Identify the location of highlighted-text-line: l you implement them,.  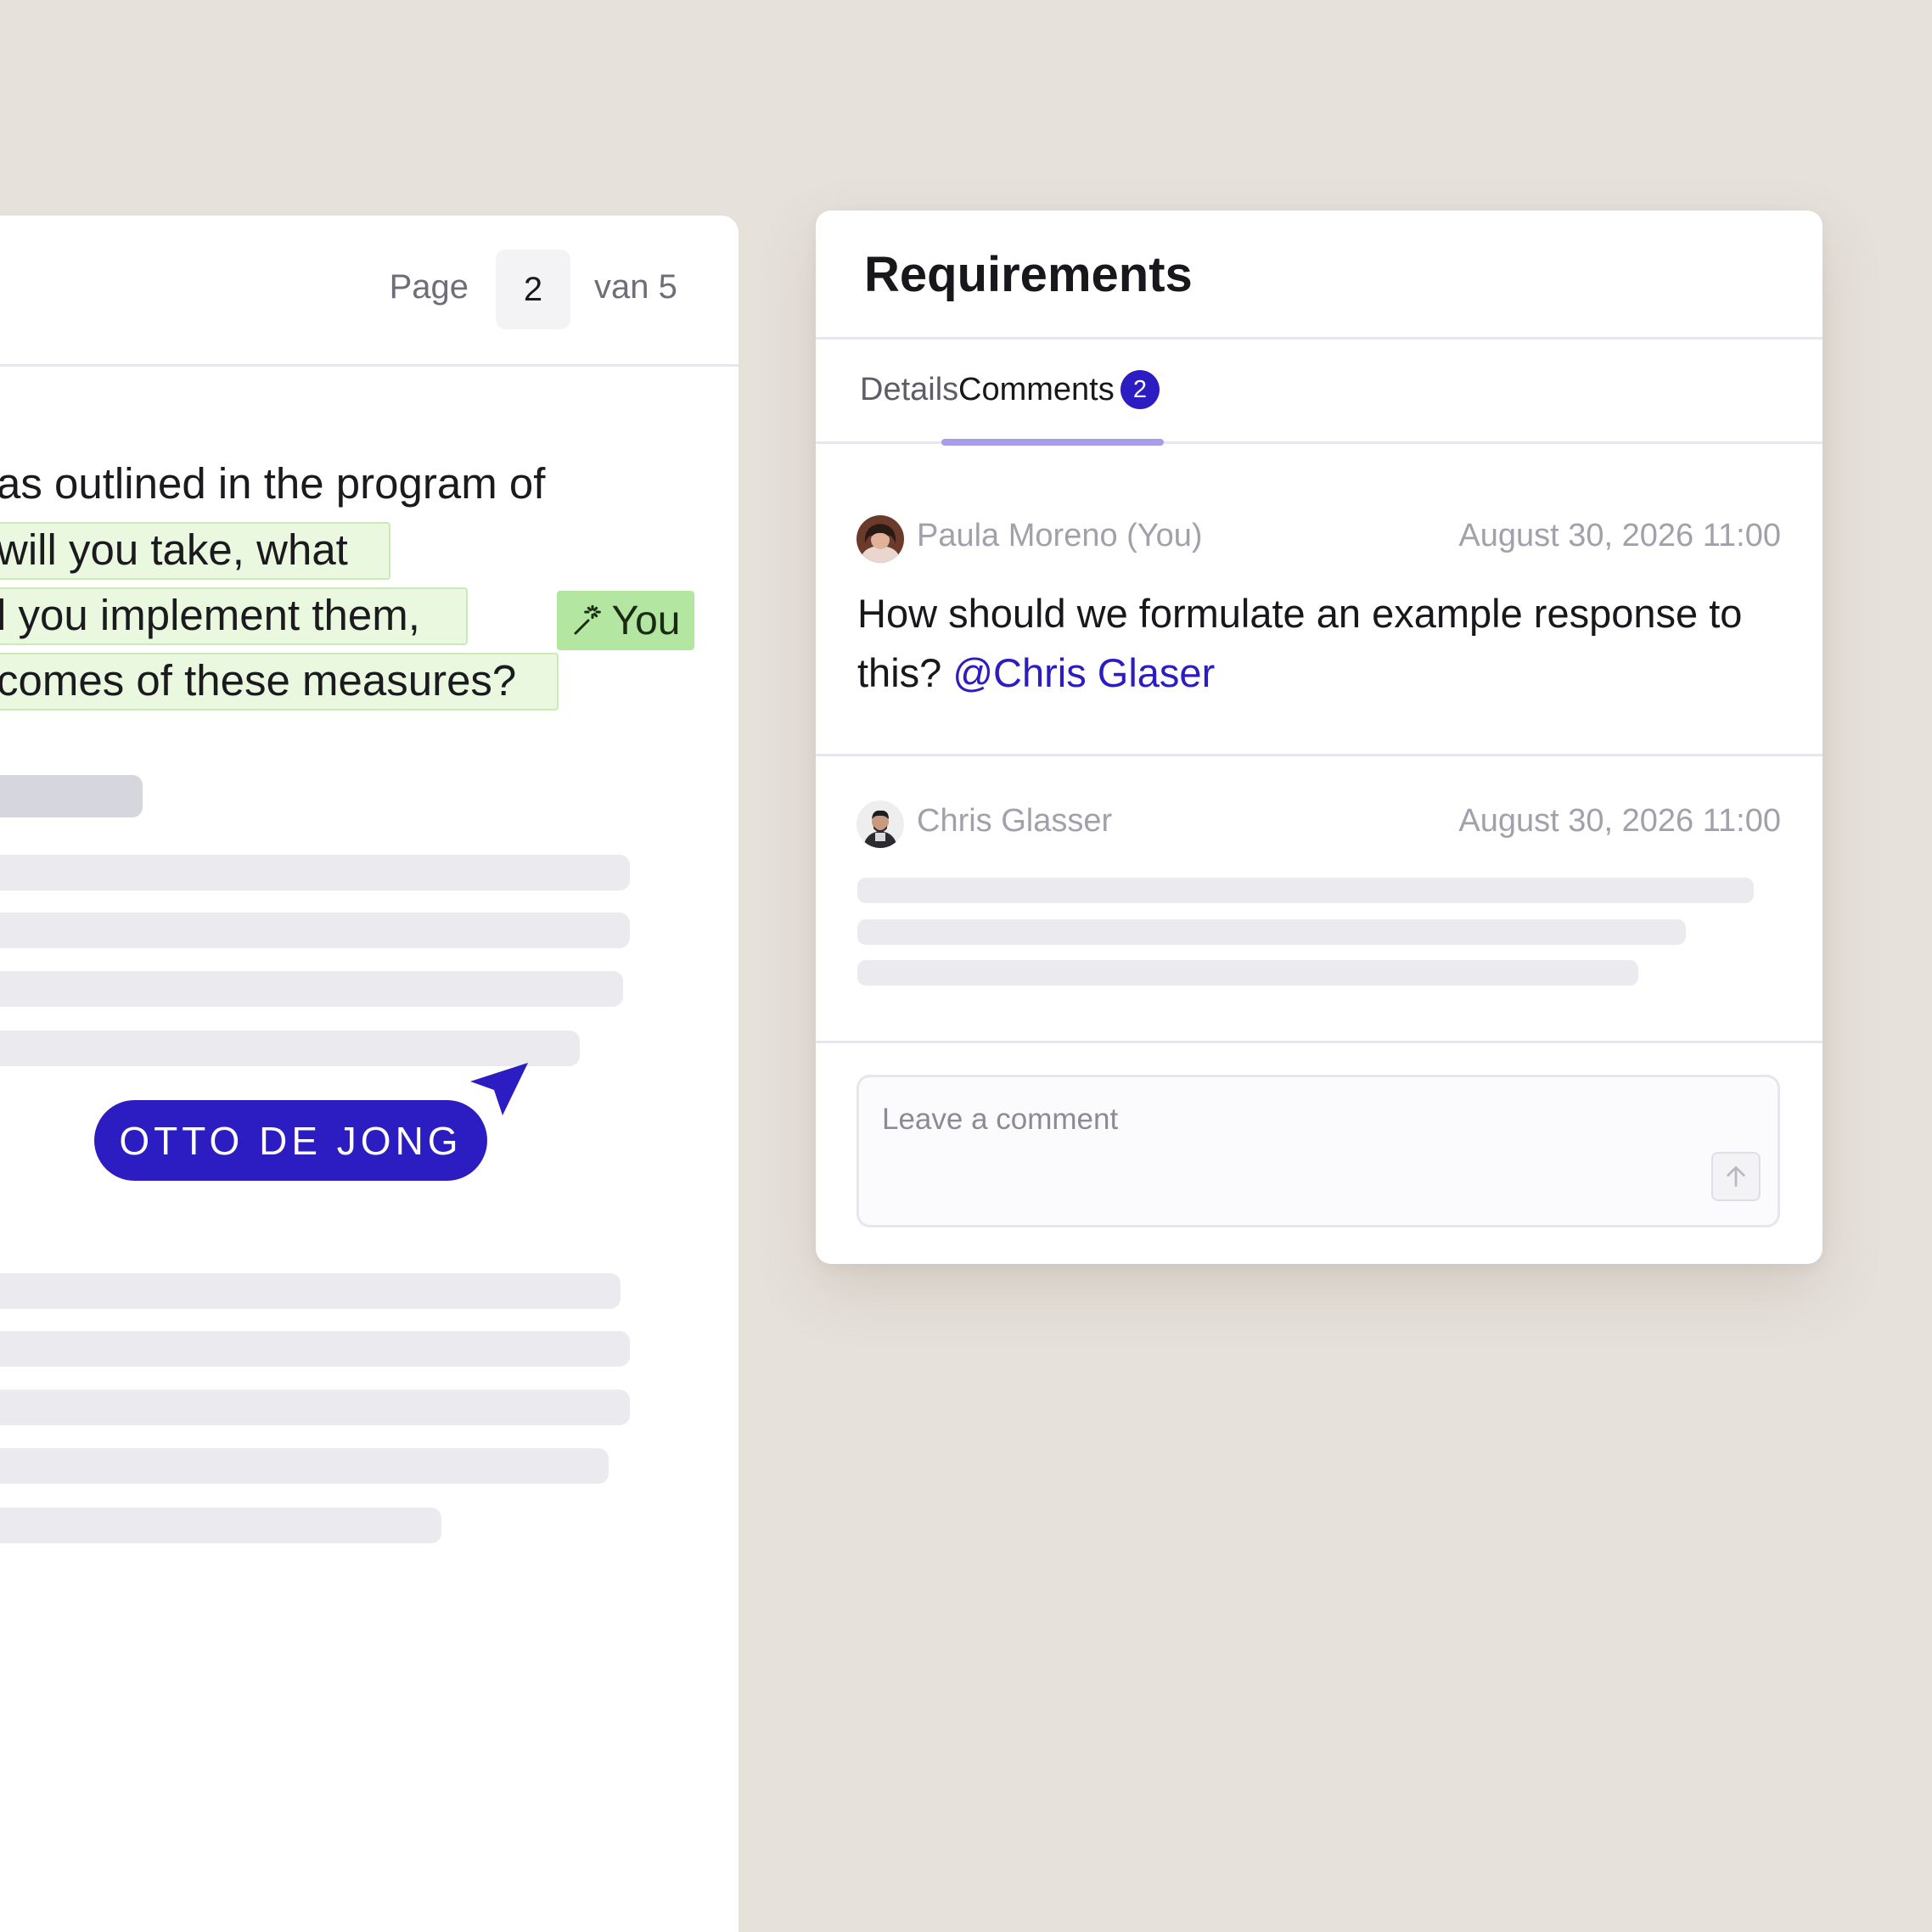
(234, 616).